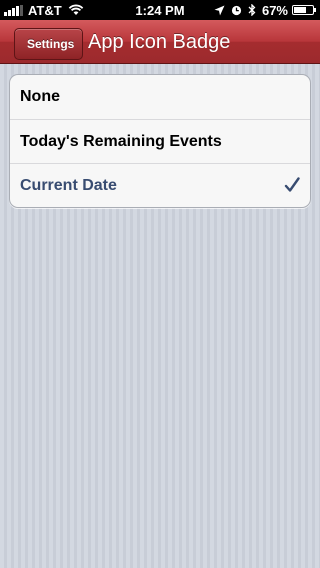 The image size is (320, 568). Describe the element at coordinates (274, 10) in the screenshot. I see `battery-percentage: 67%` at that location.